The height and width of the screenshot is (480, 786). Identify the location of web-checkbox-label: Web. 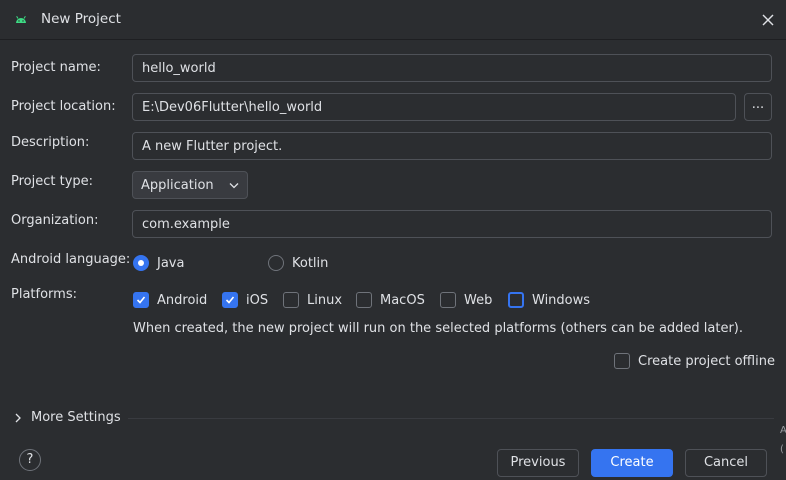
(478, 300).